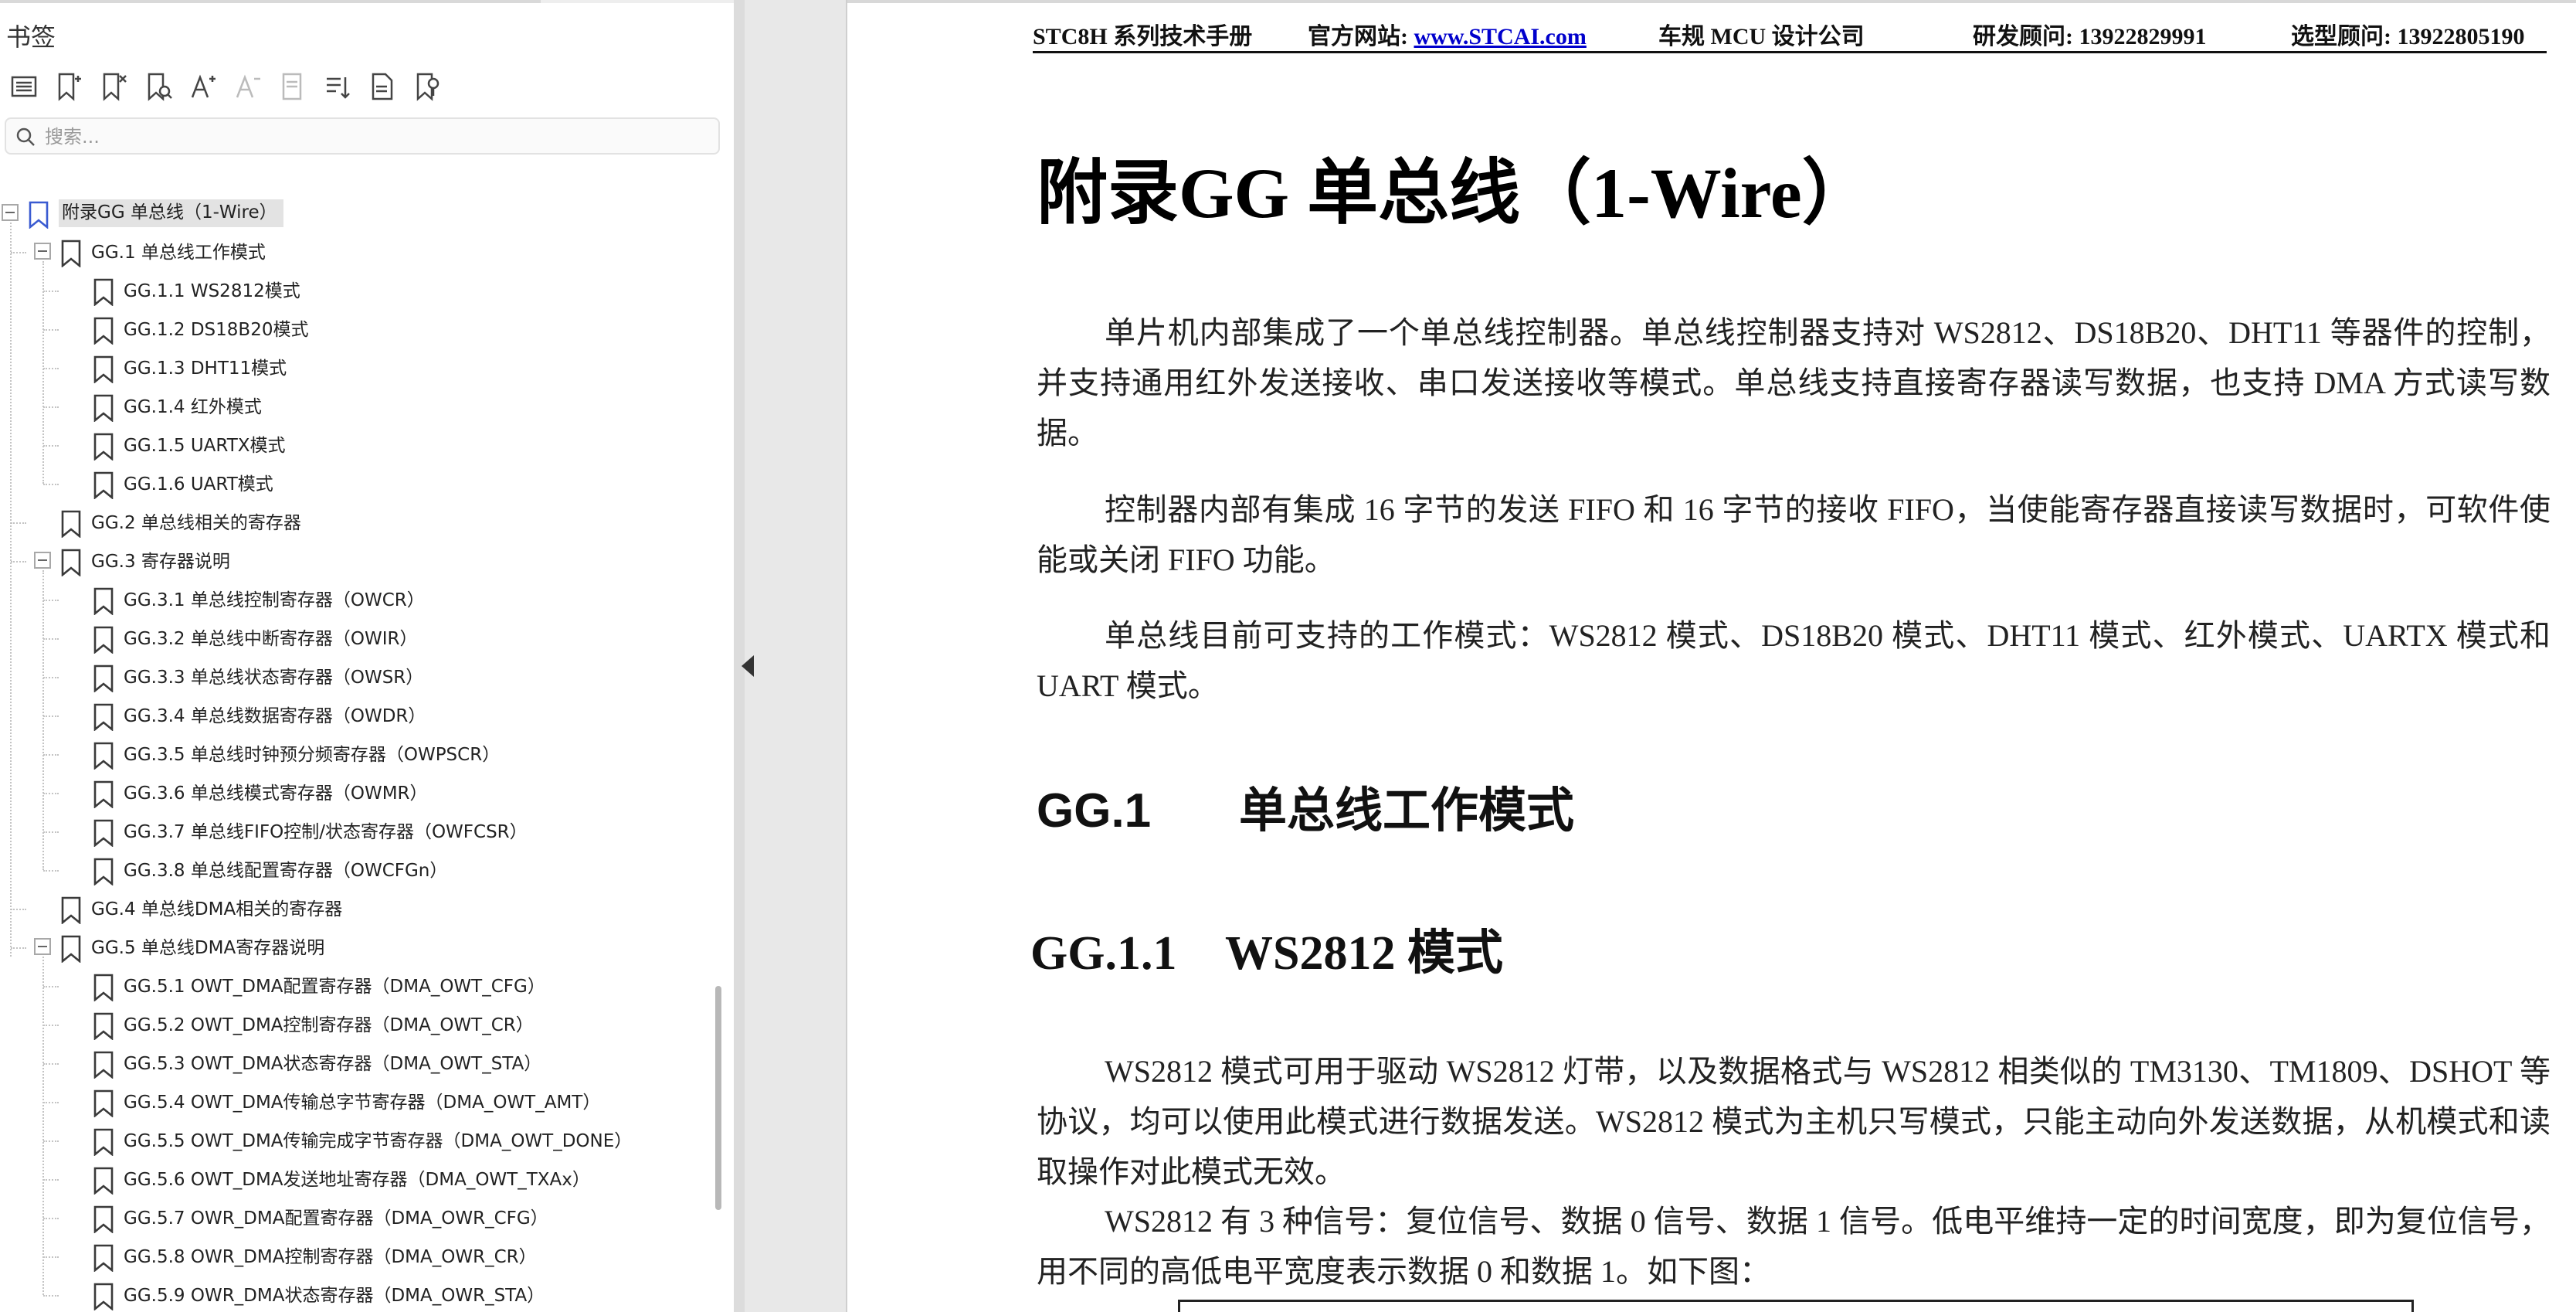 The image size is (2576, 1312). I want to click on bookmark-item: GG.5.1 OWT_DMA配置寄存器（DMA_OWT_CFG）, so click(352, 986).